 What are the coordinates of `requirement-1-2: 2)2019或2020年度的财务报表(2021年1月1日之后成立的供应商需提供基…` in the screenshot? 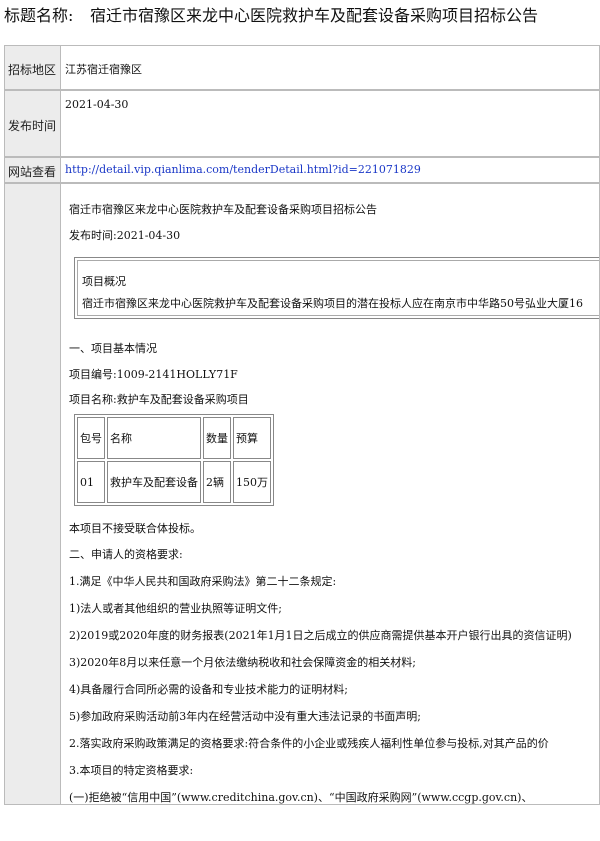 It's located at (320, 635).